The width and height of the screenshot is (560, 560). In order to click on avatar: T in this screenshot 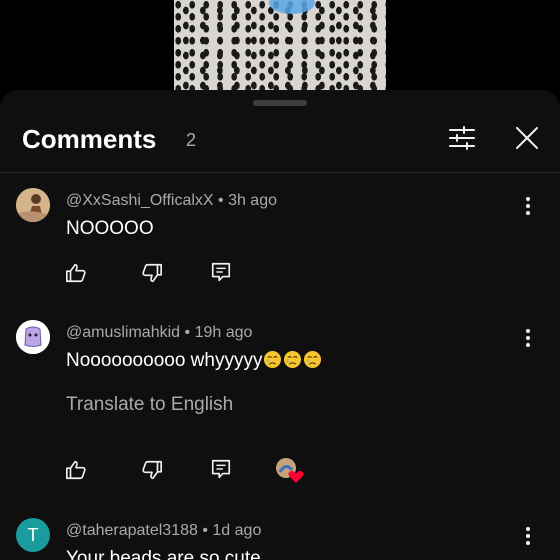, I will do `click(33, 535)`.